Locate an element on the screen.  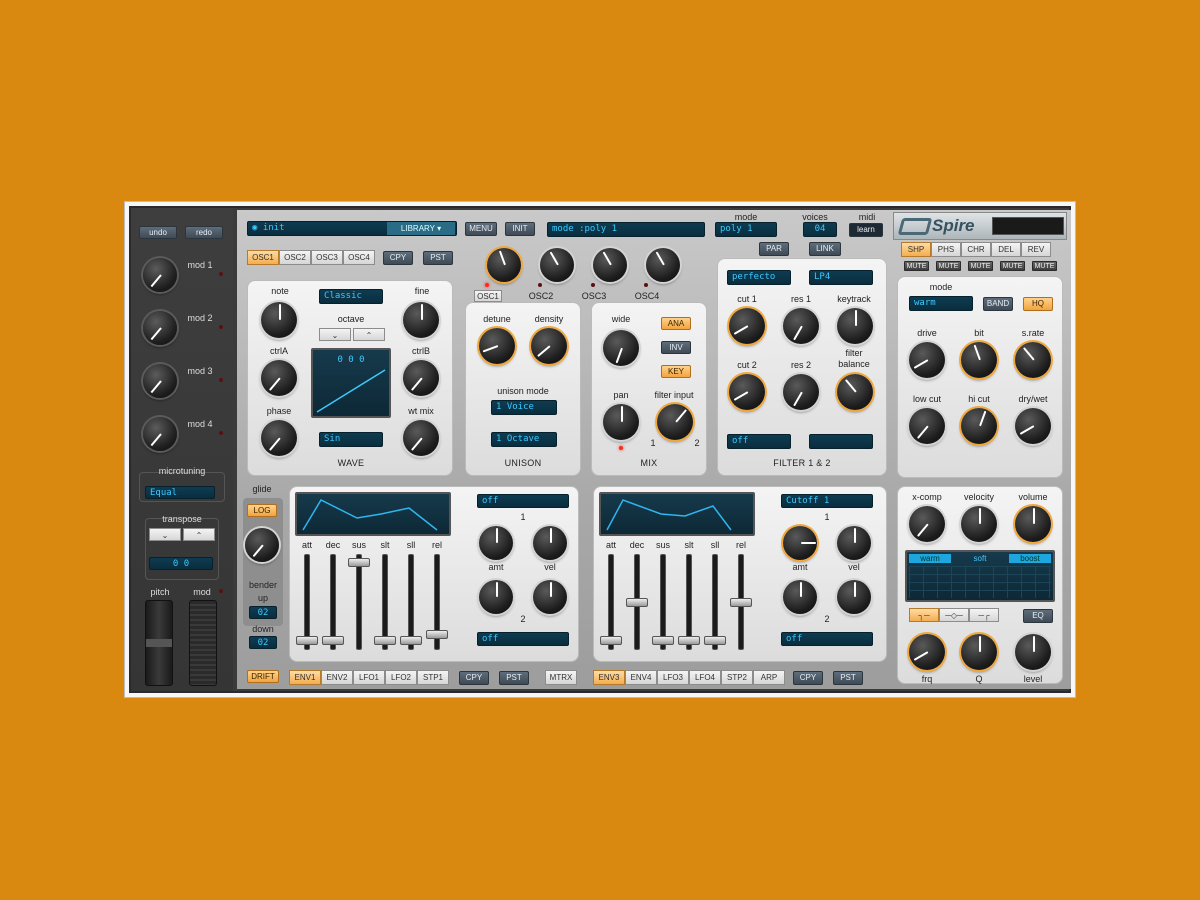
filter2-mod-select is located at coordinates (841, 441).